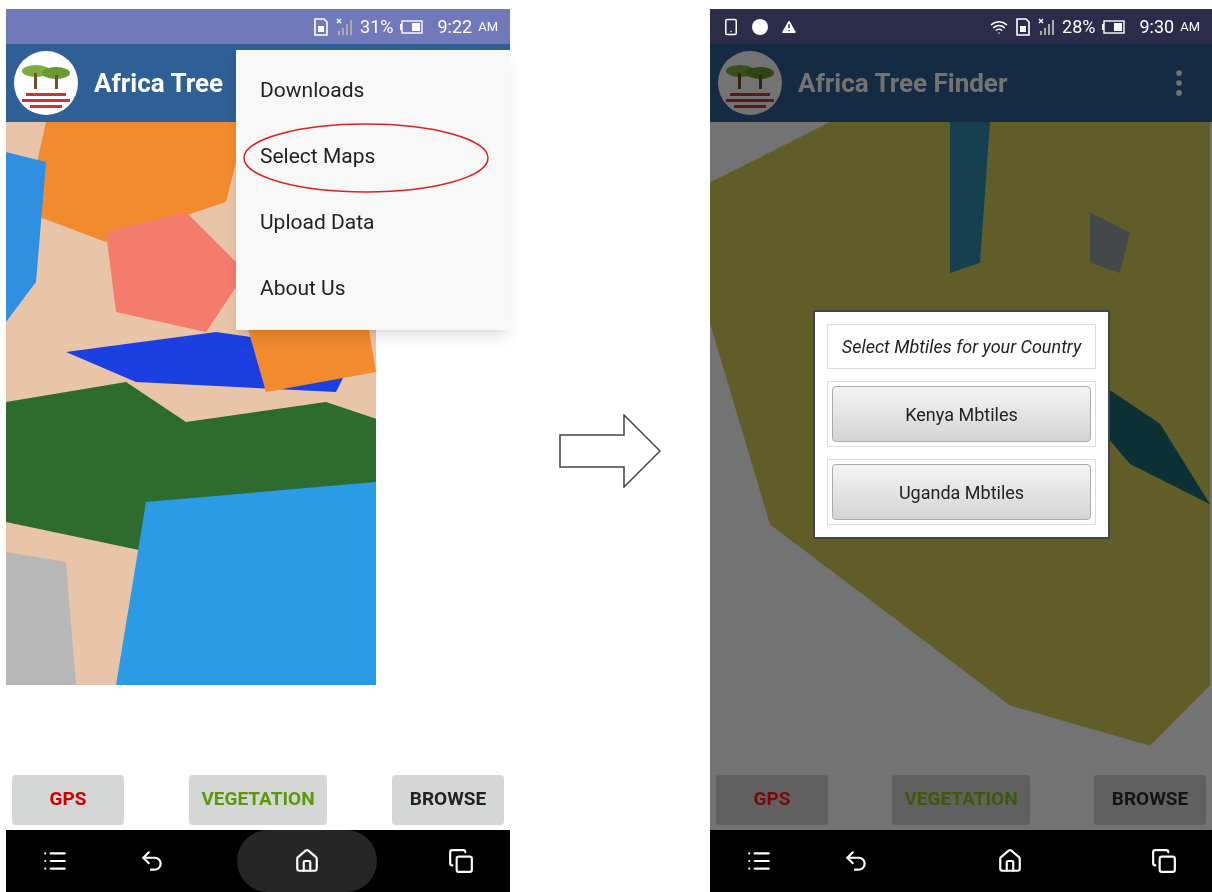 This screenshot has width=1212, height=892. I want to click on app-title: Africa Tree, so click(159, 83).